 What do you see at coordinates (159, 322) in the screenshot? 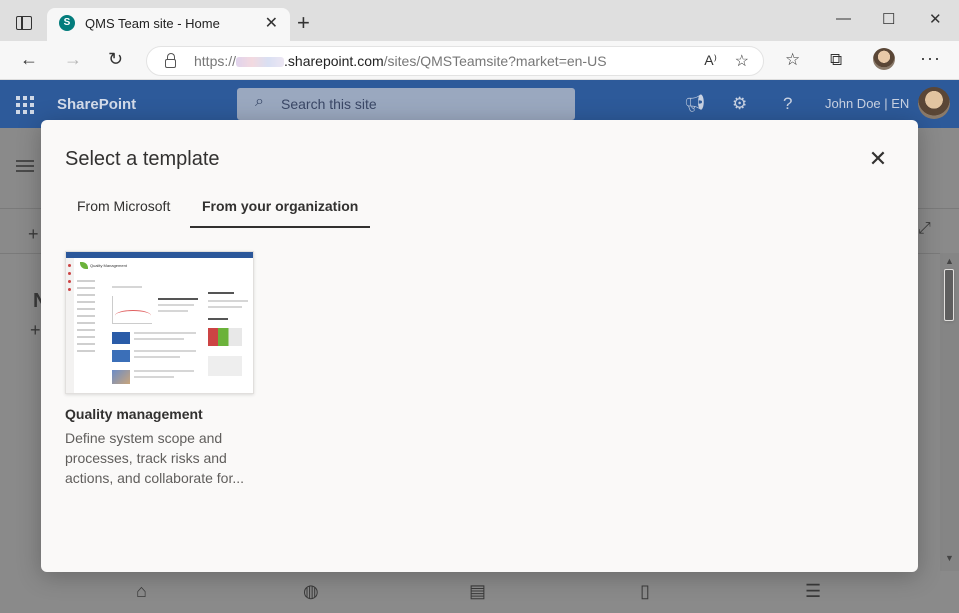
I see `template-thumbnail: Quality Management` at bounding box center [159, 322].